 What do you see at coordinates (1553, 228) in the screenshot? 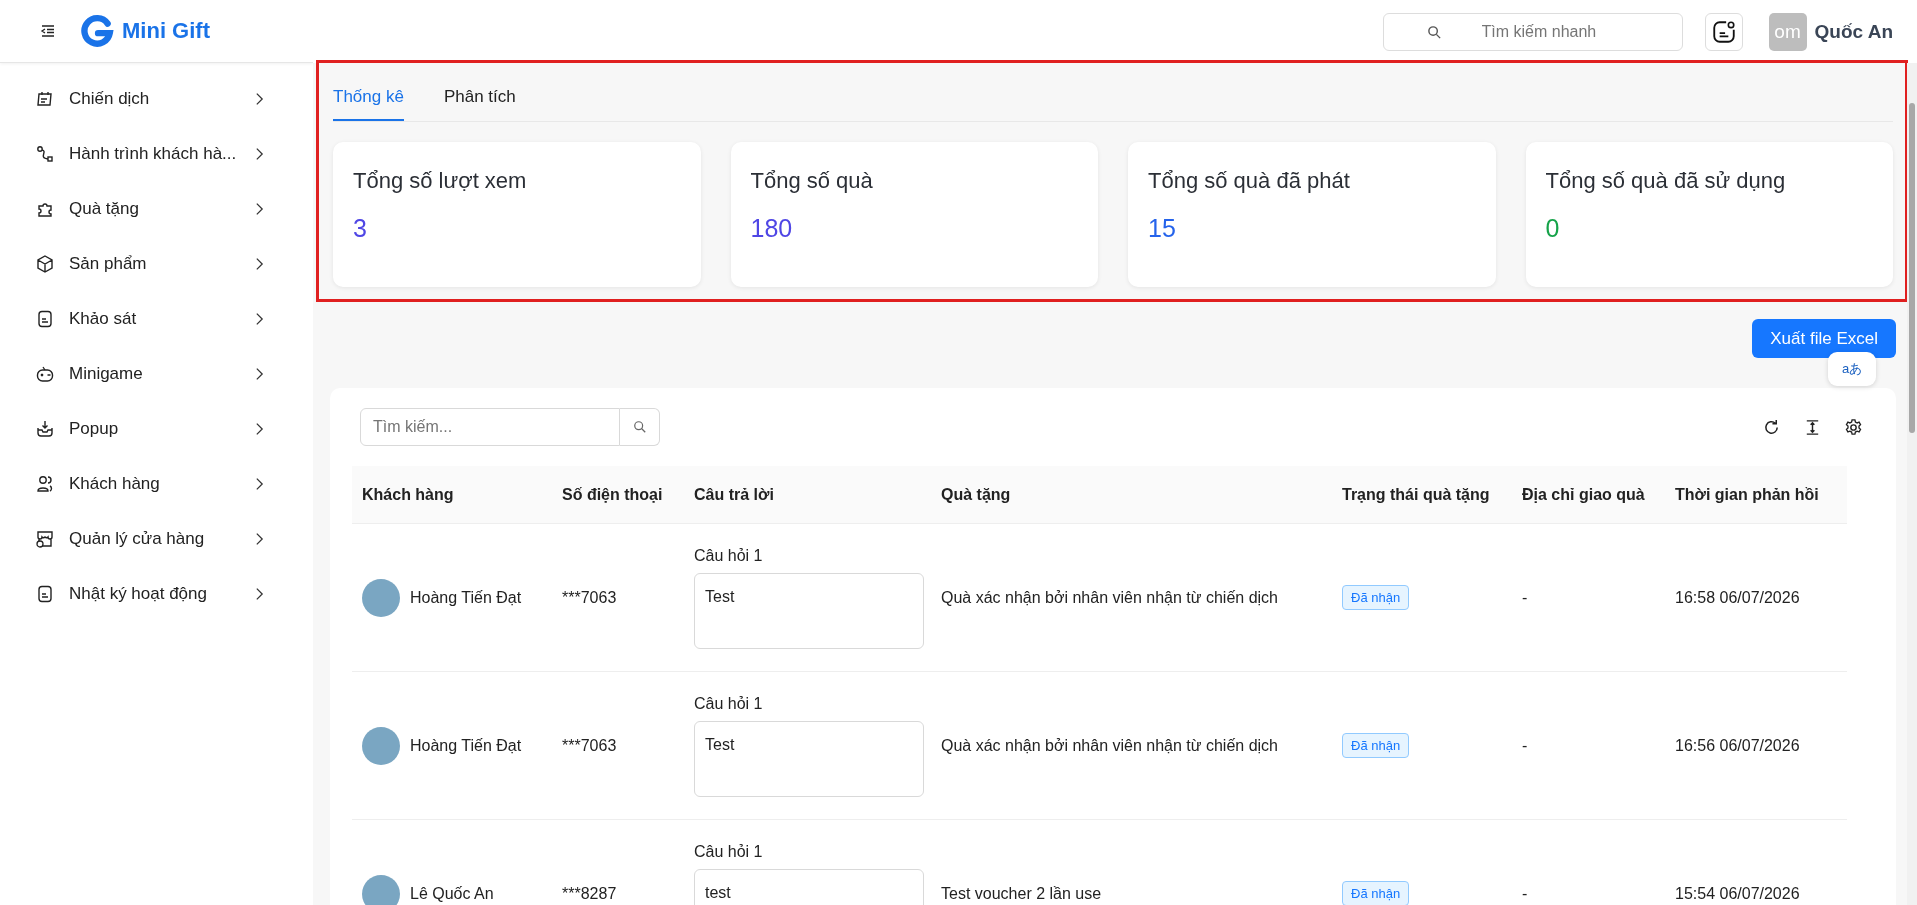
I see `stat-value: 0` at bounding box center [1553, 228].